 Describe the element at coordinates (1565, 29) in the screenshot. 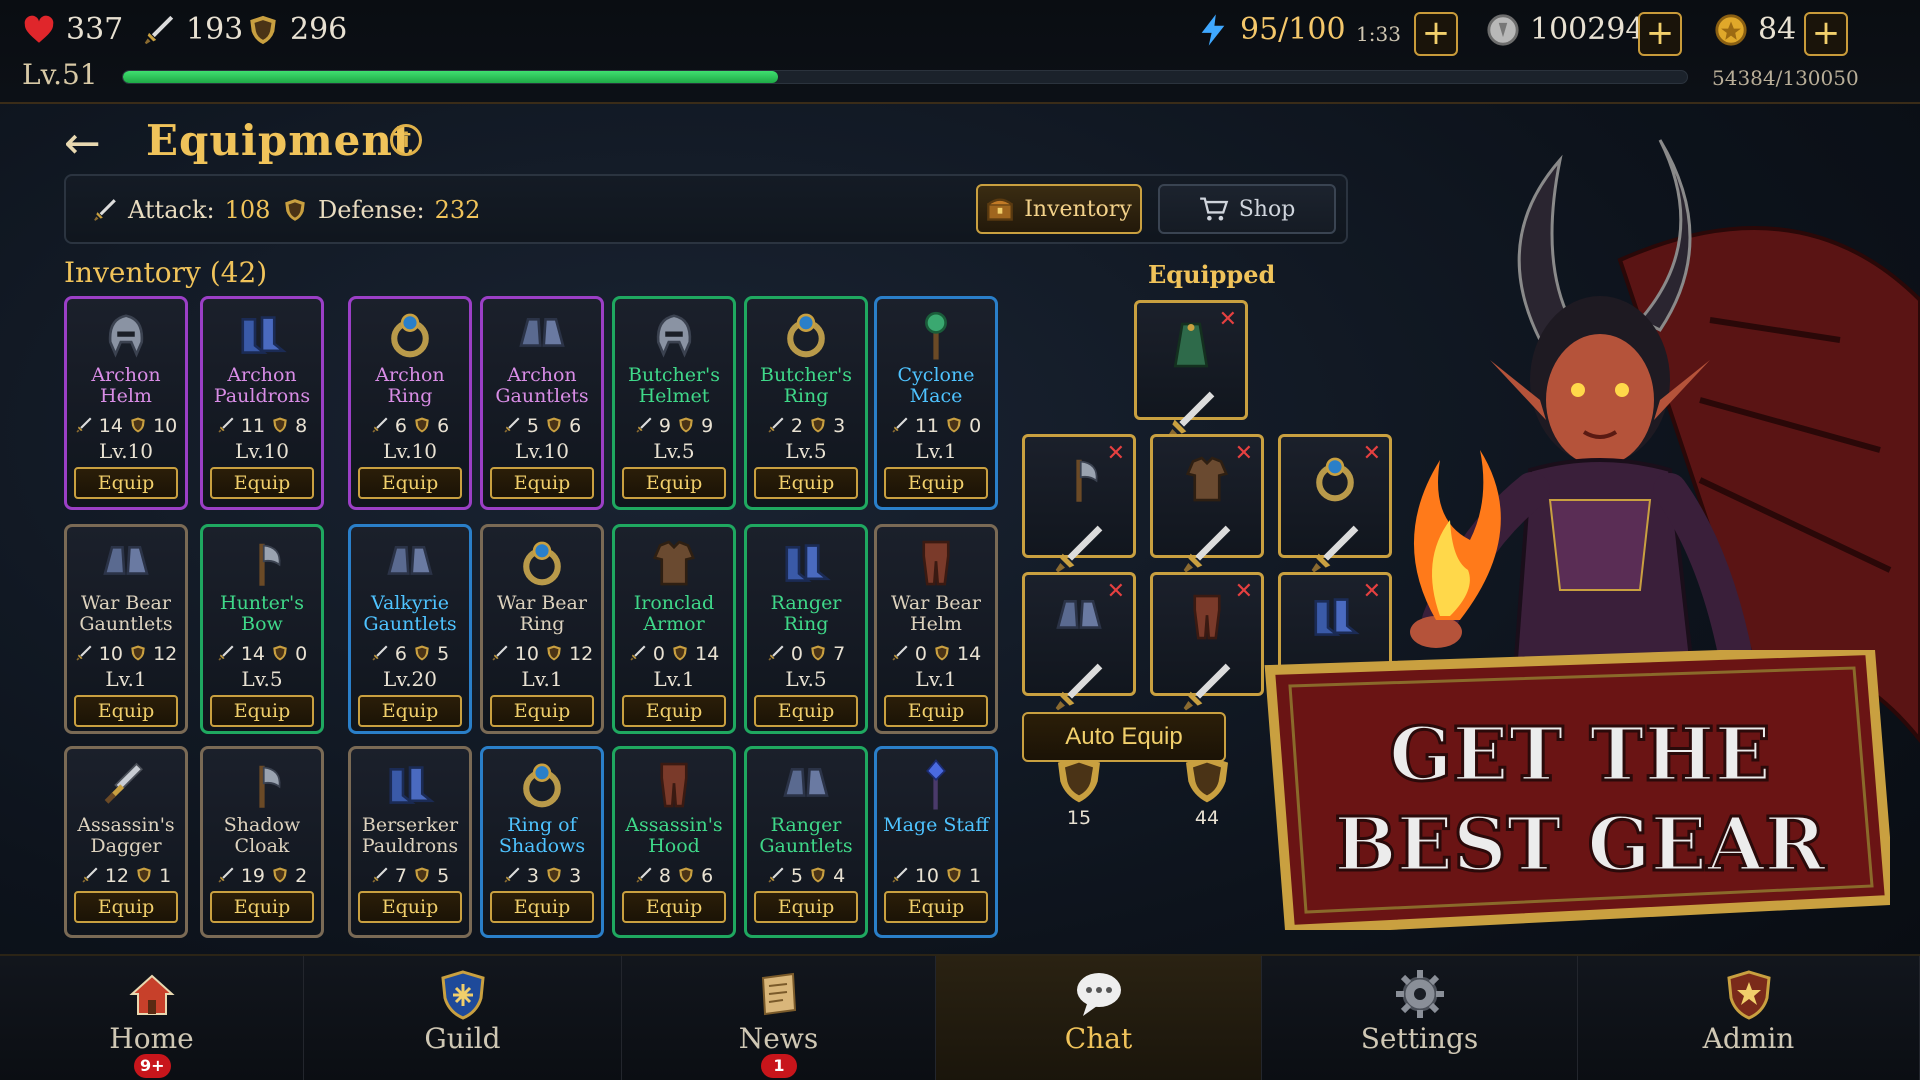

I see `silver-counter: 100294` at that location.